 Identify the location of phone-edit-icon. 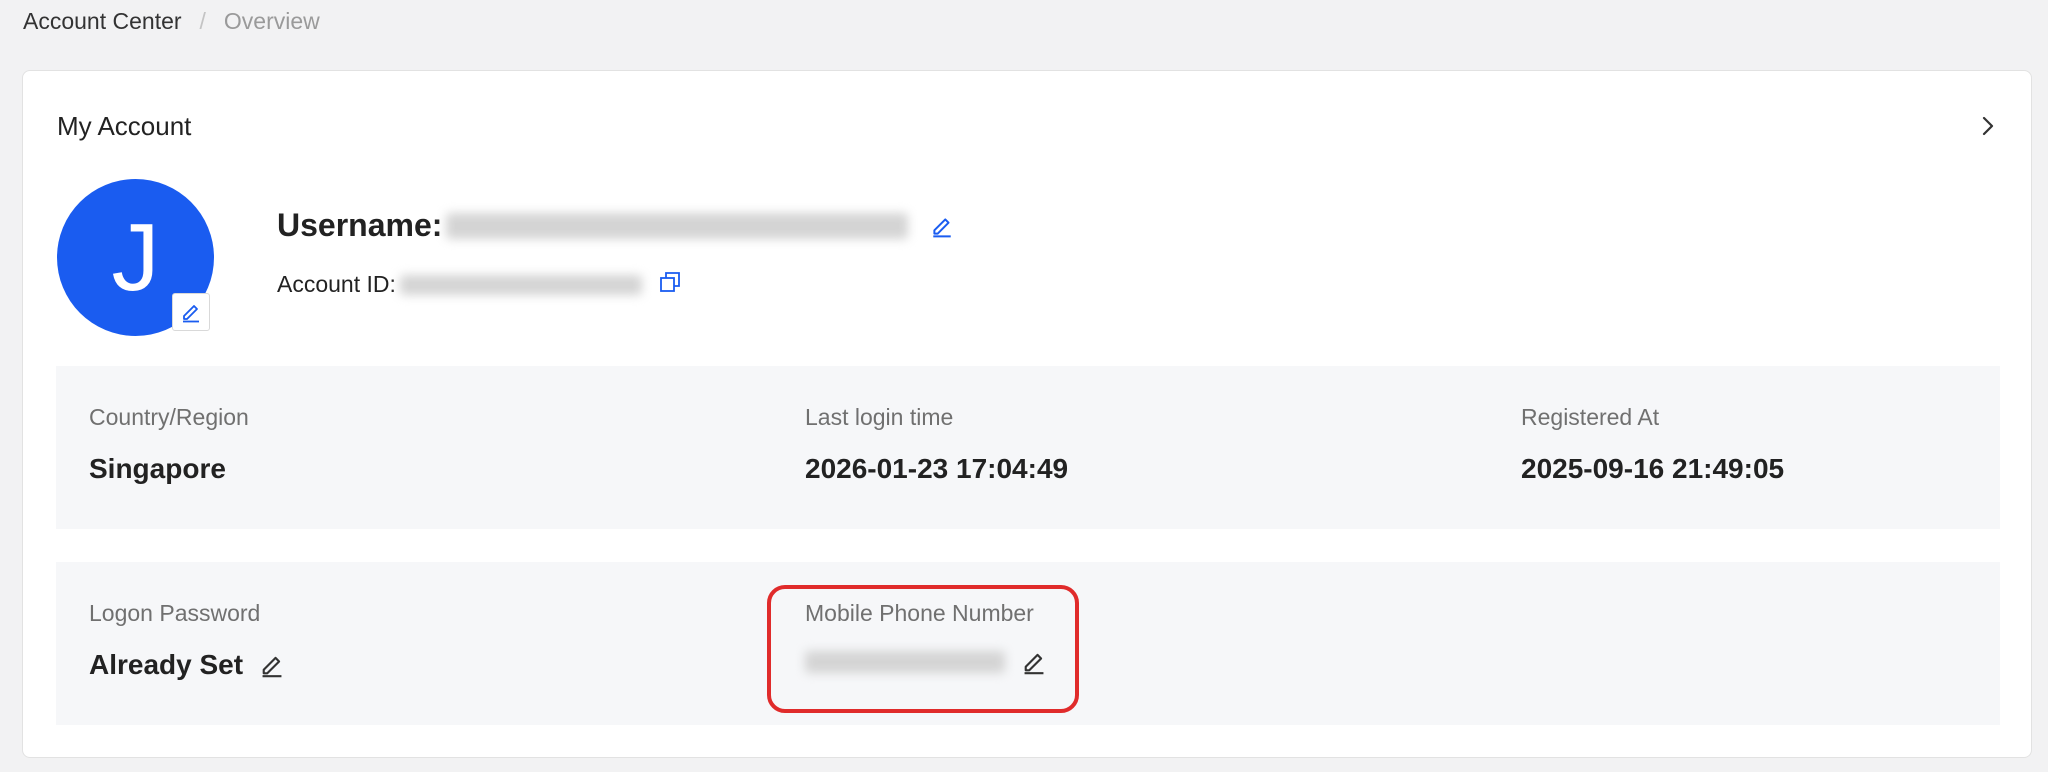
(1034, 662).